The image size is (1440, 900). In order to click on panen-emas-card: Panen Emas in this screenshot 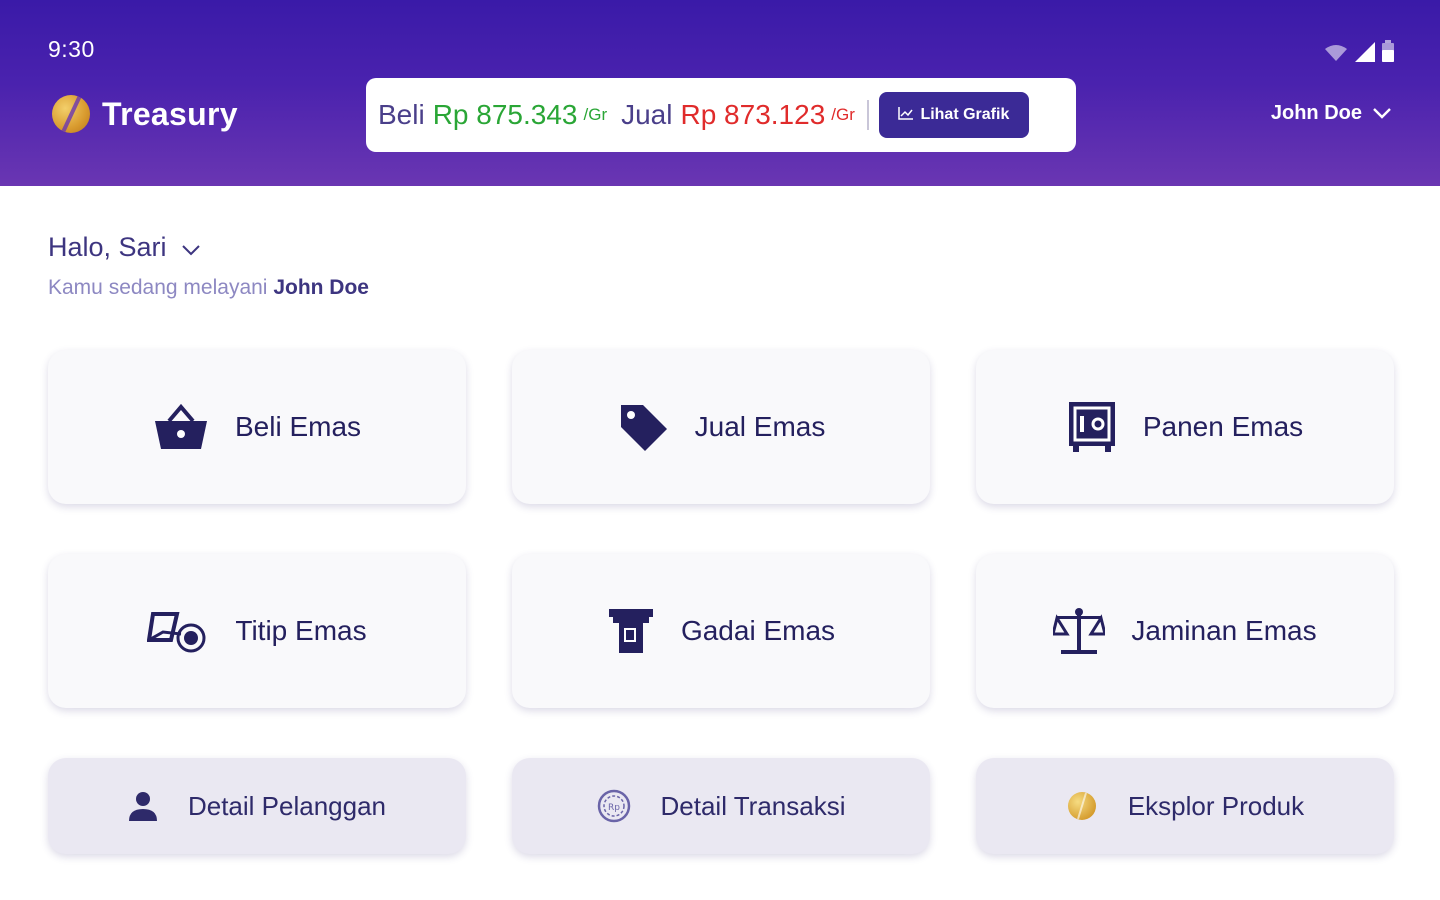, I will do `click(1185, 427)`.